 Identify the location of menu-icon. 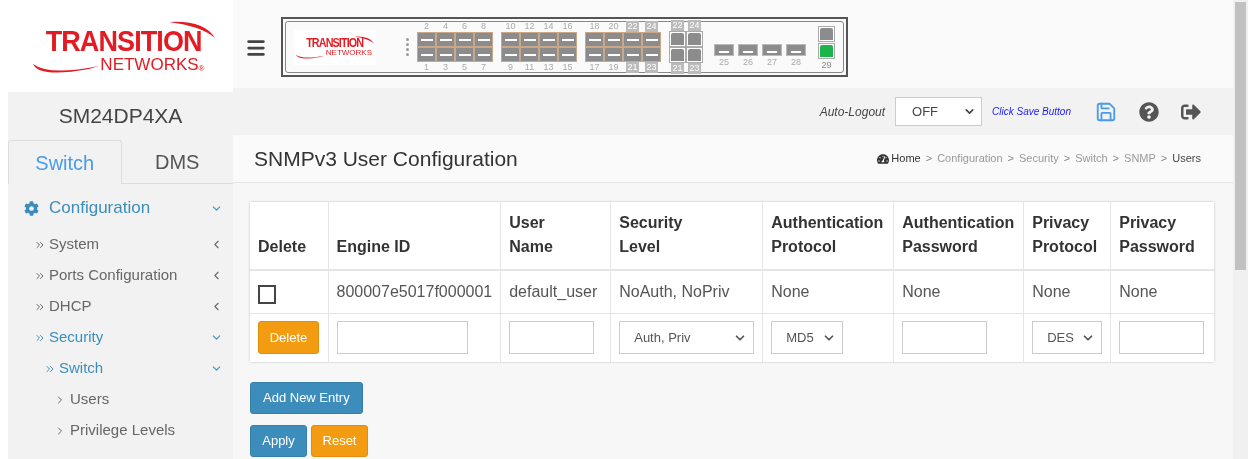
(256, 48).